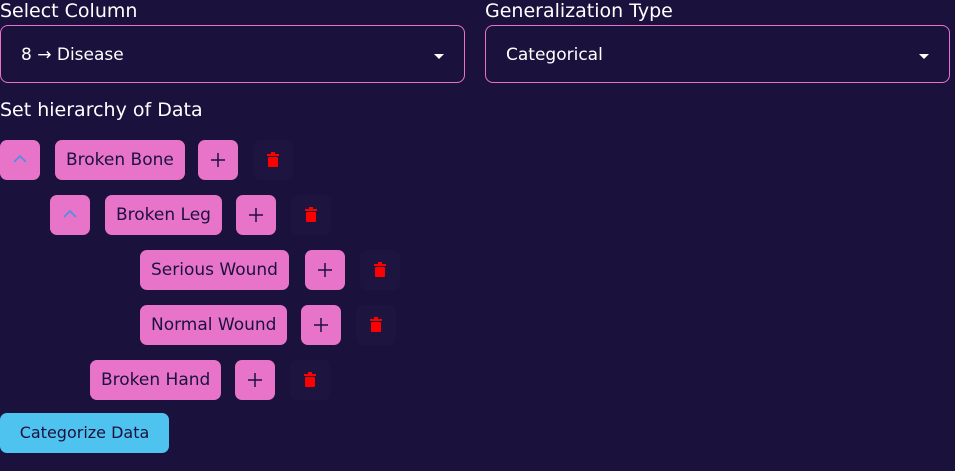  What do you see at coordinates (72, 55) in the screenshot?
I see `select-column-value: 8 → Disease` at bounding box center [72, 55].